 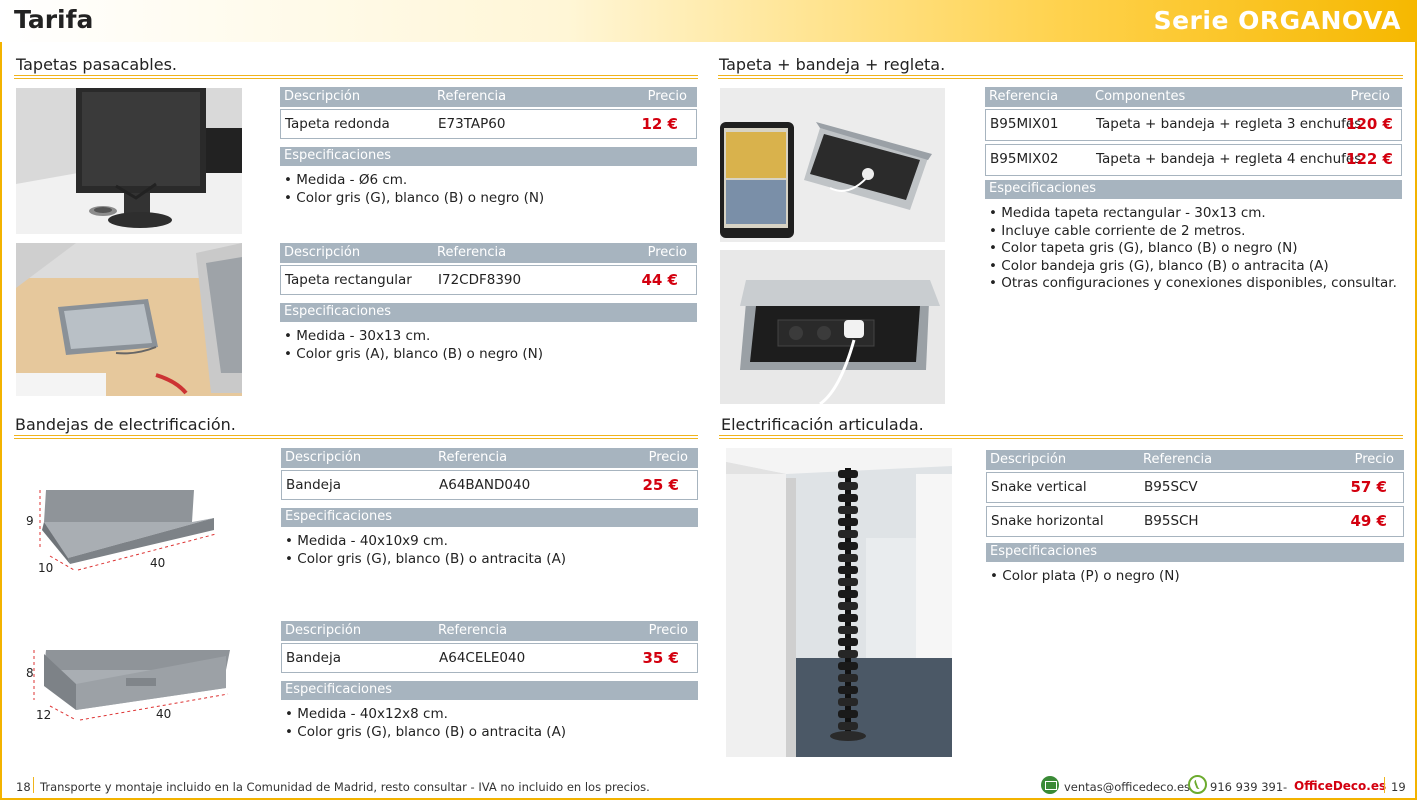 What do you see at coordinates (1127, 787) in the screenshot?
I see `footer-email: ventas@officedeco.es` at bounding box center [1127, 787].